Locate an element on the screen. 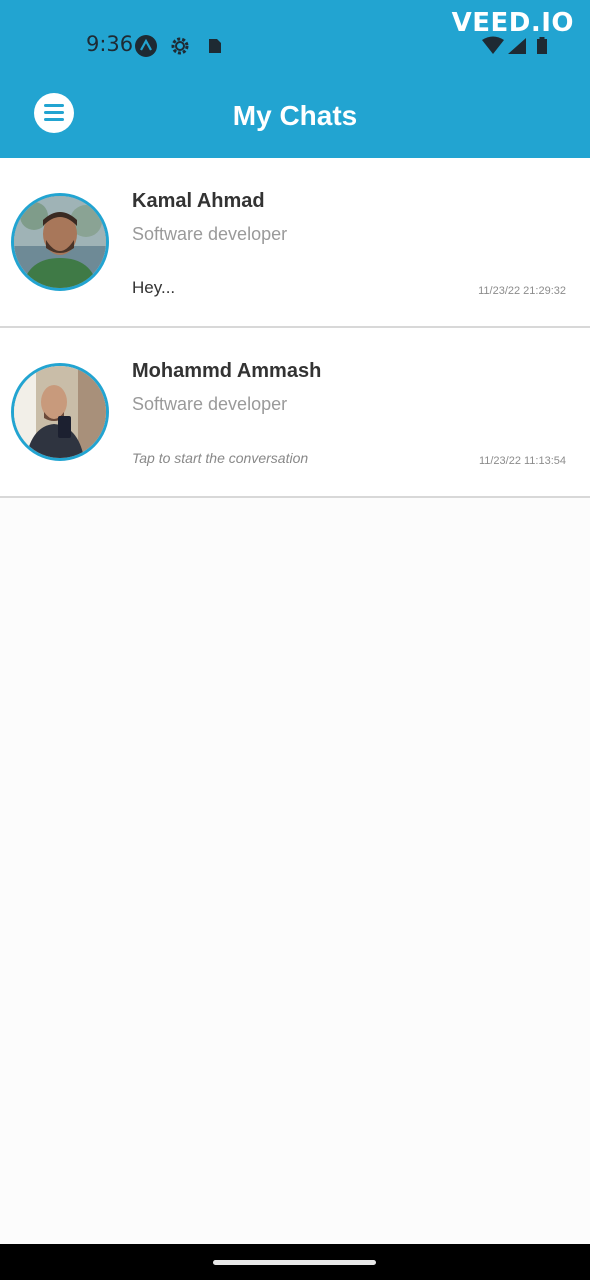 Image resolution: width=590 pixels, height=1280 pixels. app-header: 9:36 VEED.IO My Chats is located at coordinates (295, 79).